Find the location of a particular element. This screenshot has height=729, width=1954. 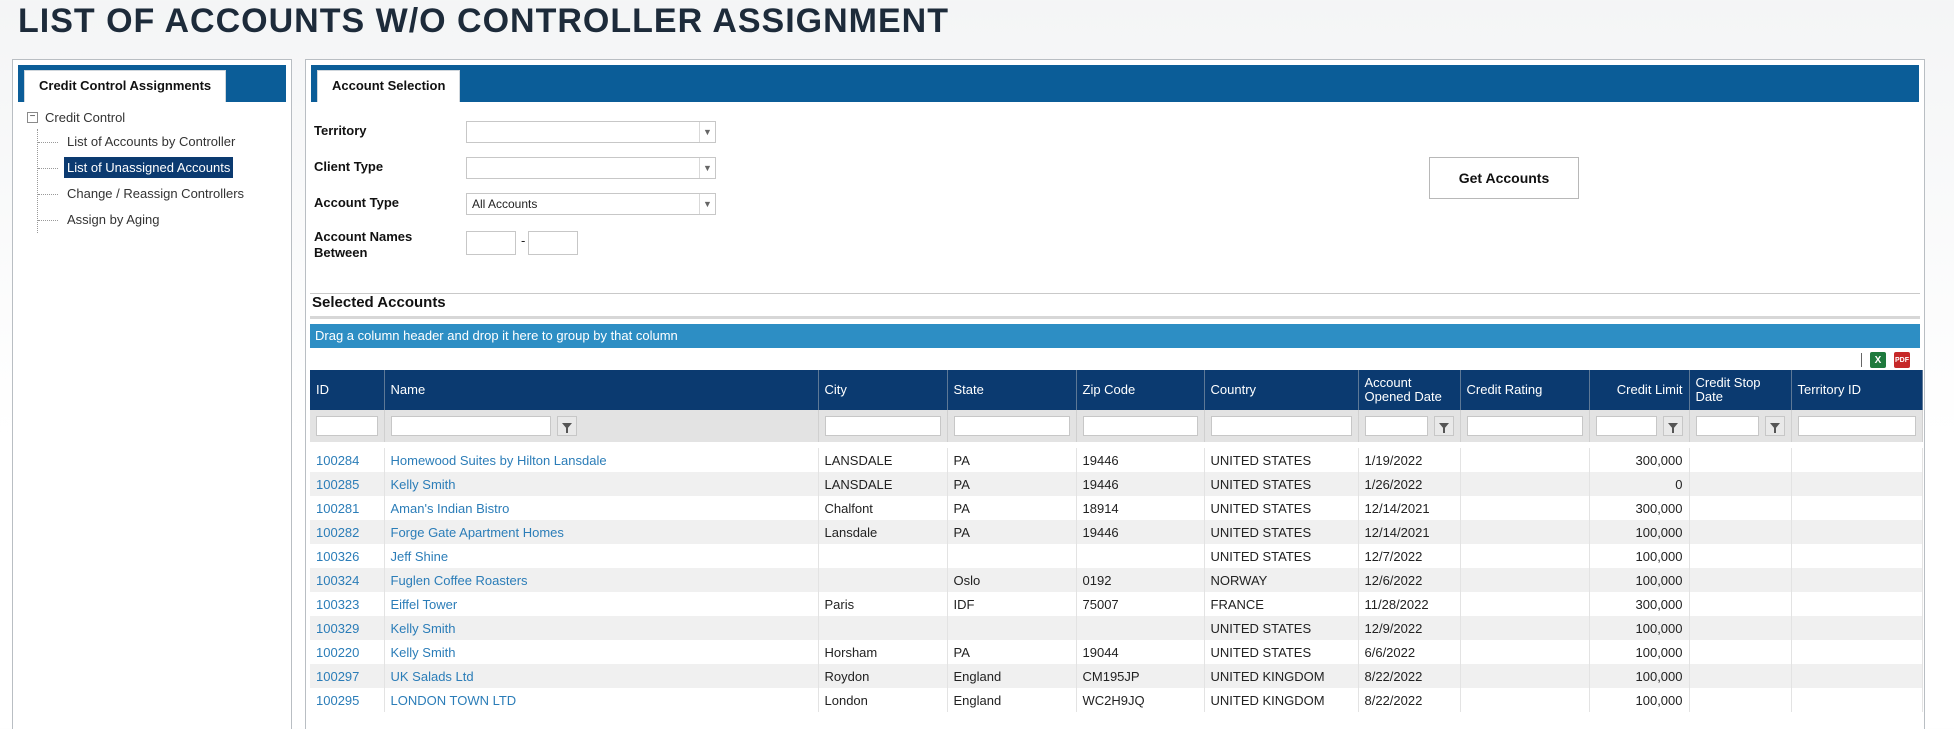

column-header-name: Name is located at coordinates (601, 390).